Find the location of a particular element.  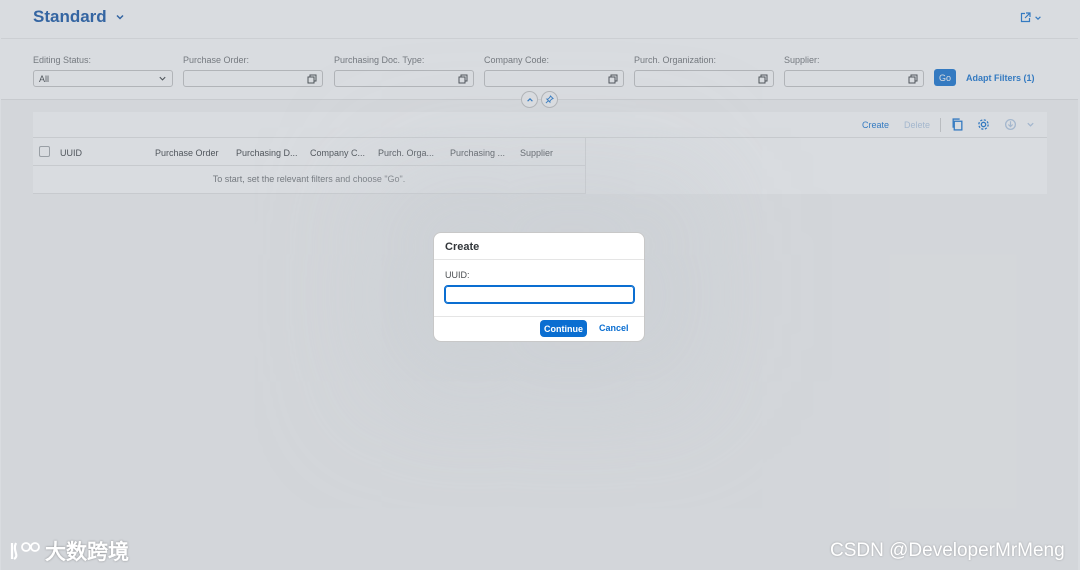

dialog-title: Create is located at coordinates (462, 247).